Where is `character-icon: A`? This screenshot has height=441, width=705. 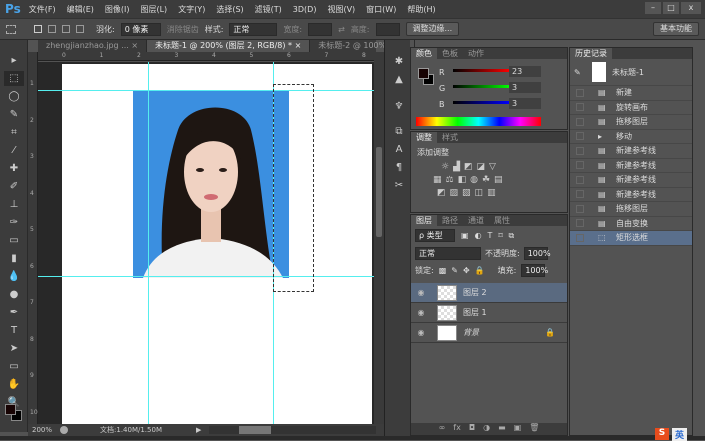 character-icon: A is located at coordinates (399, 149).